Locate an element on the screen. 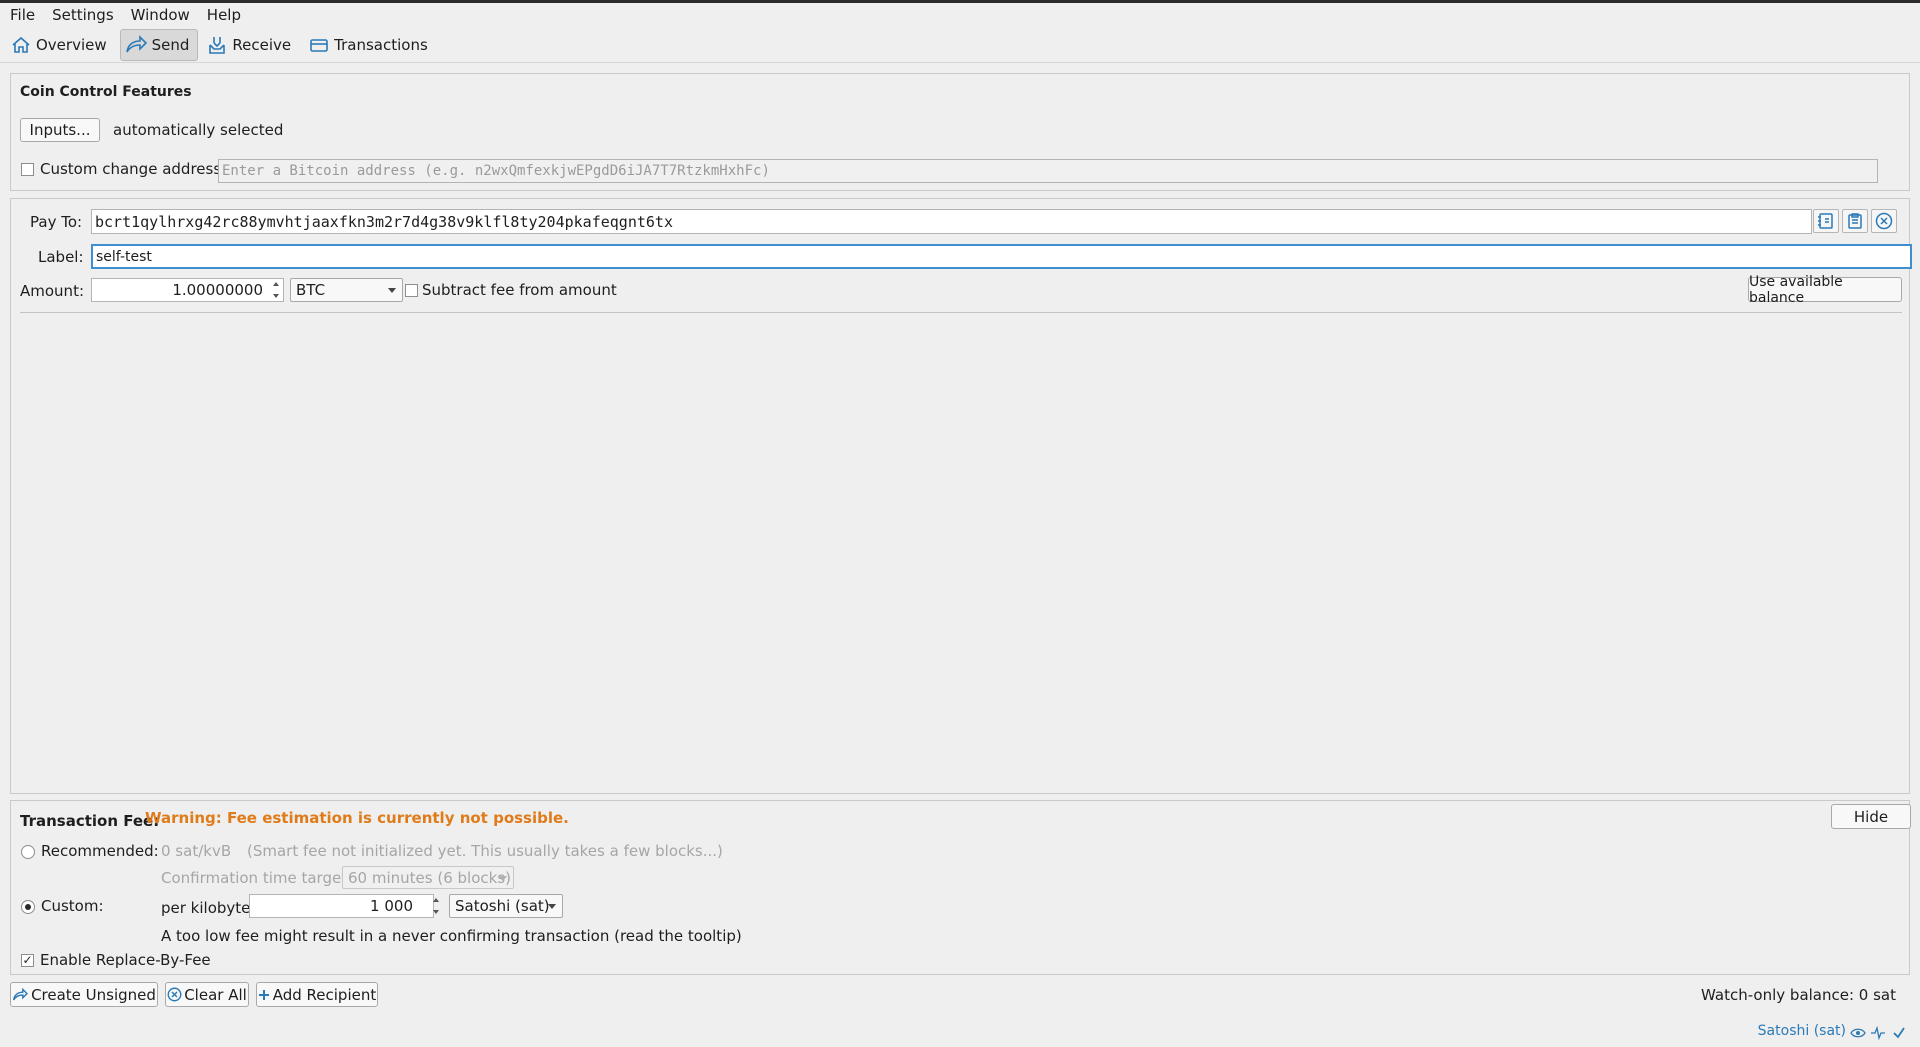 The image size is (1920, 1047). custom-fee-value: 1 000 is located at coordinates (391, 906).